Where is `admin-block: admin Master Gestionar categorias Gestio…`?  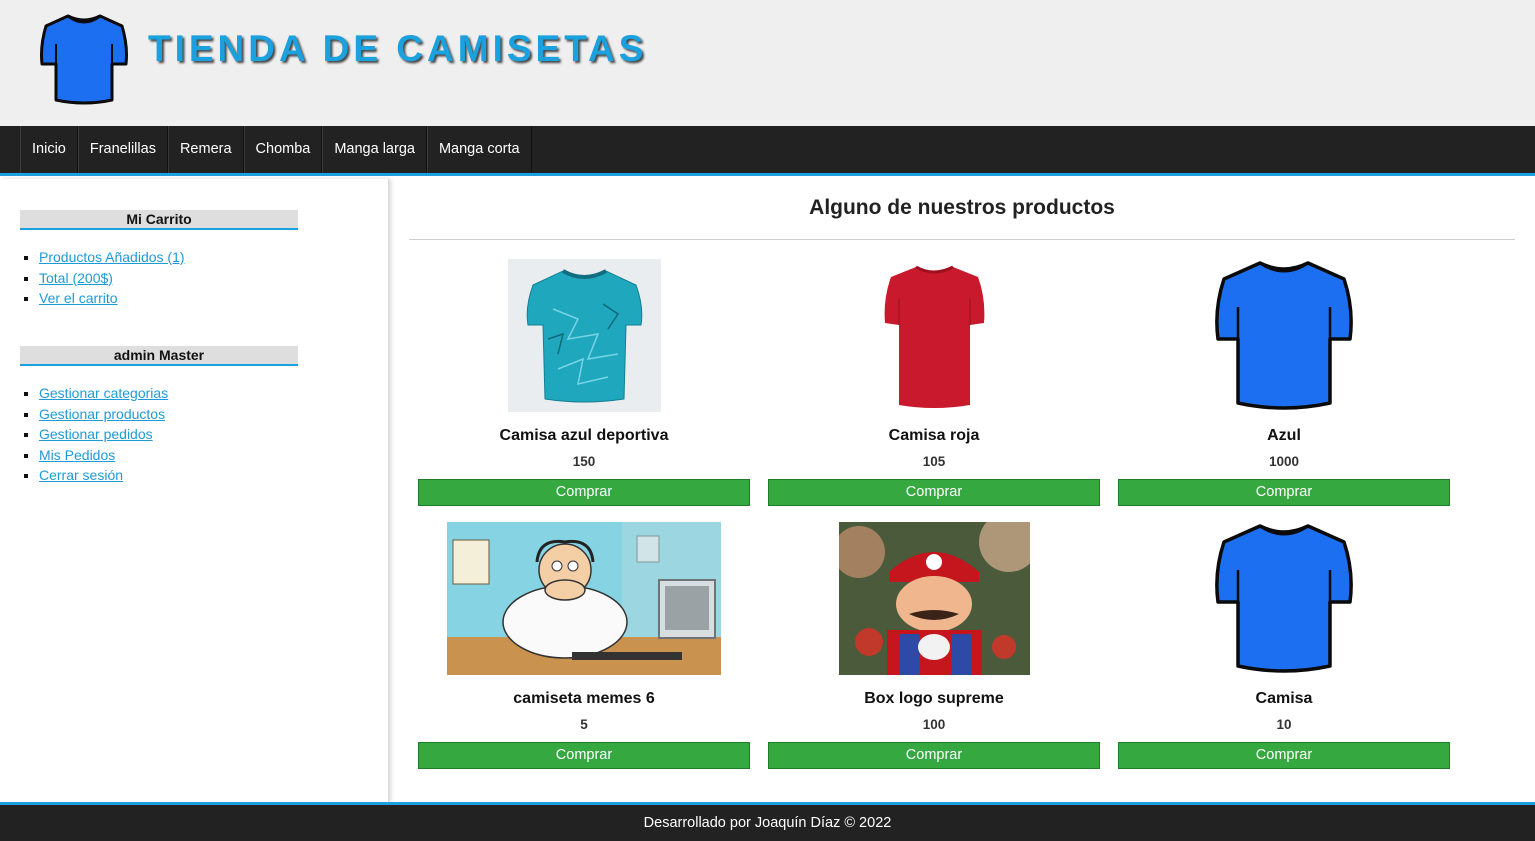
admin-block: admin Master Gestionar categorias Gestio… is located at coordinates (159, 416).